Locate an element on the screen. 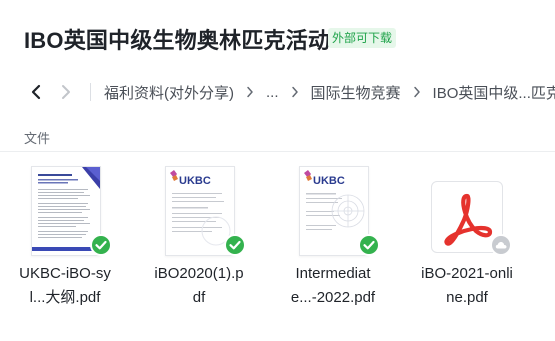 This screenshot has width=555, height=341. breadcrumb: 福利资料(对外分享) ... 国际生物竞赛 IBO英国中级...匹克 is located at coordinates (329, 92).